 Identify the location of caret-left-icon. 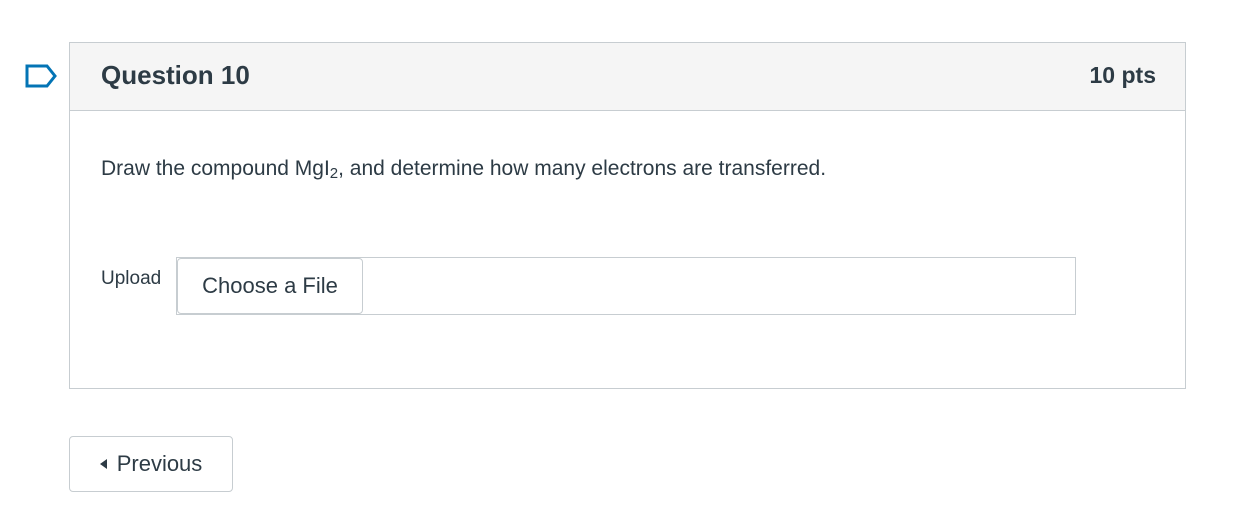
(103, 464).